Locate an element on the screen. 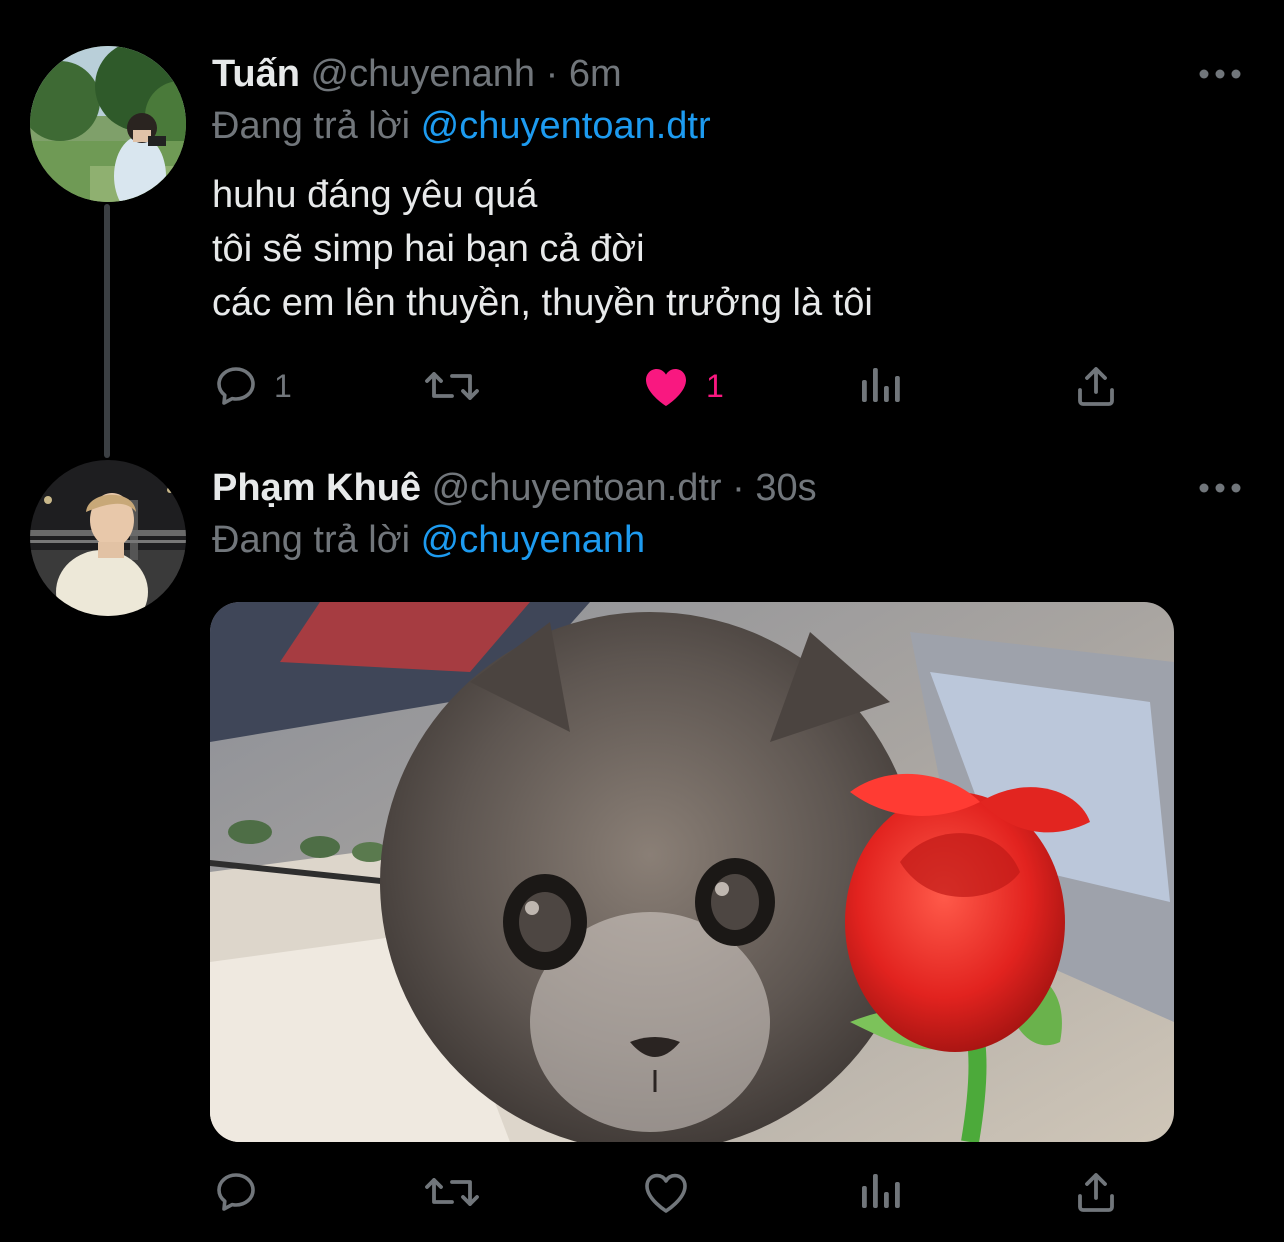  like-button: 1 is located at coordinates (682, 386).